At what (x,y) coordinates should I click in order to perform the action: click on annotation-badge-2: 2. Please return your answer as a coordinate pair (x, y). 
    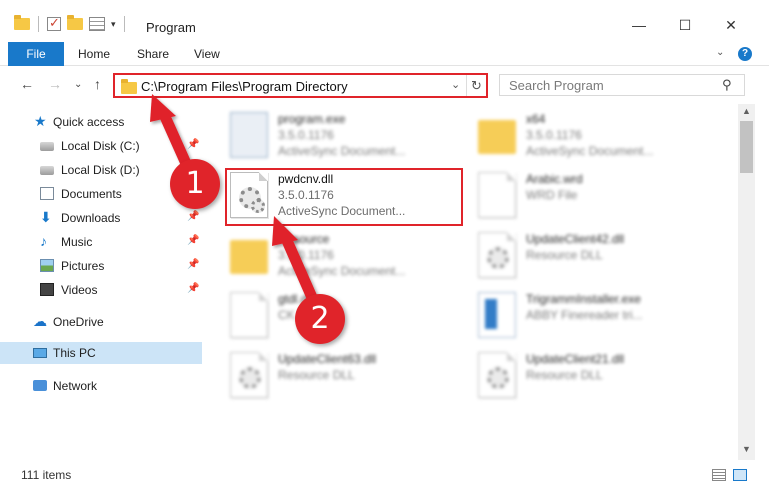
    Looking at the image, I should click on (320, 319).